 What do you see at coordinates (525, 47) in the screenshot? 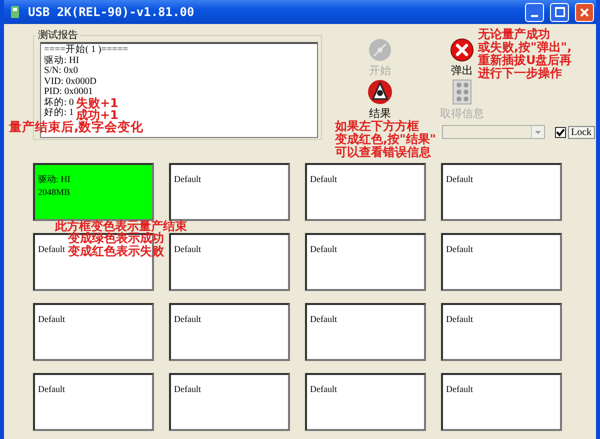
I see `annotation-text: 或失败,按"弹出",` at bounding box center [525, 47].